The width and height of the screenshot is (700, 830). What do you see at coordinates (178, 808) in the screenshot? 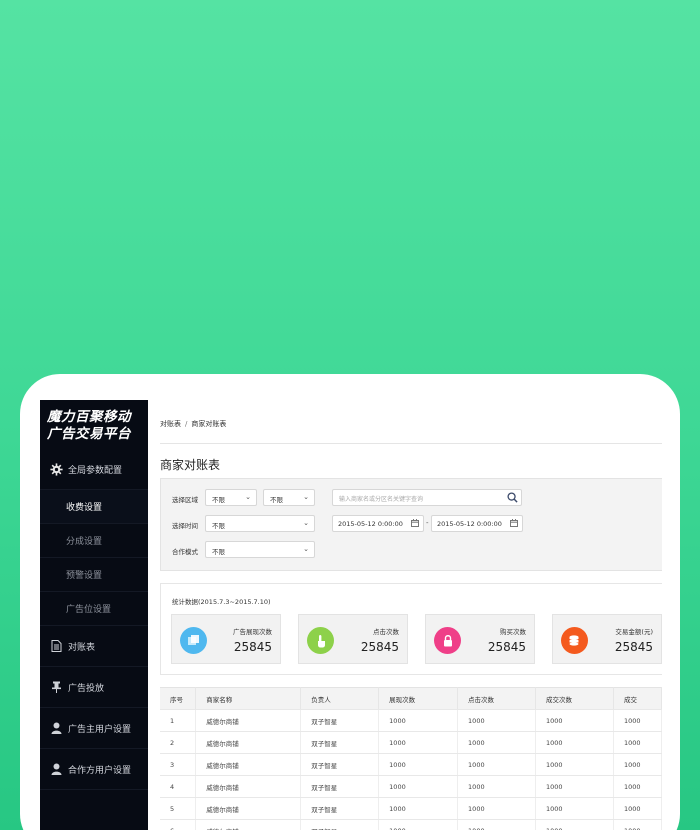
I see `table-cell: 5` at bounding box center [178, 808].